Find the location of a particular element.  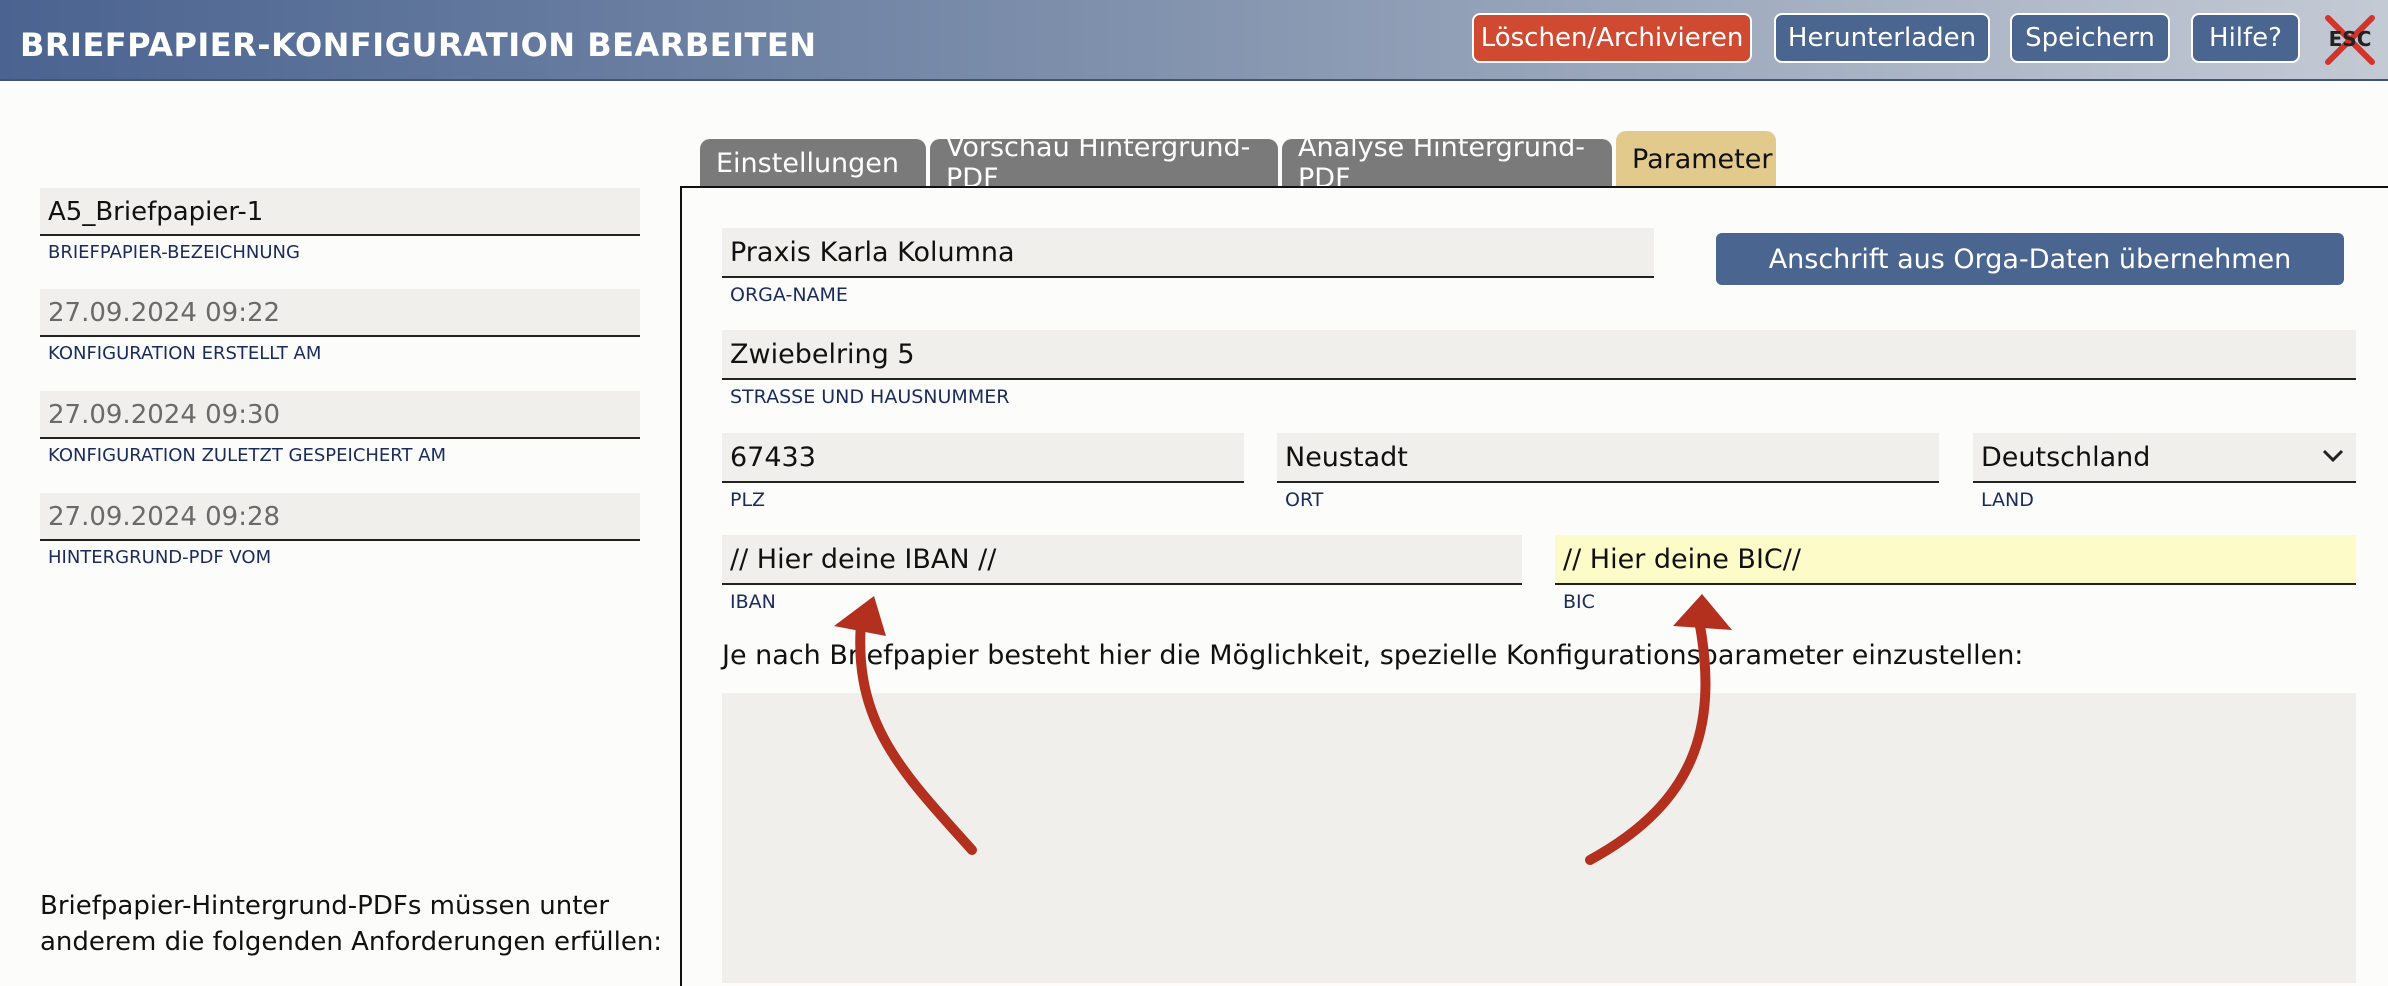

arrow-to-bic-icon is located at coordinates (1648, 735).